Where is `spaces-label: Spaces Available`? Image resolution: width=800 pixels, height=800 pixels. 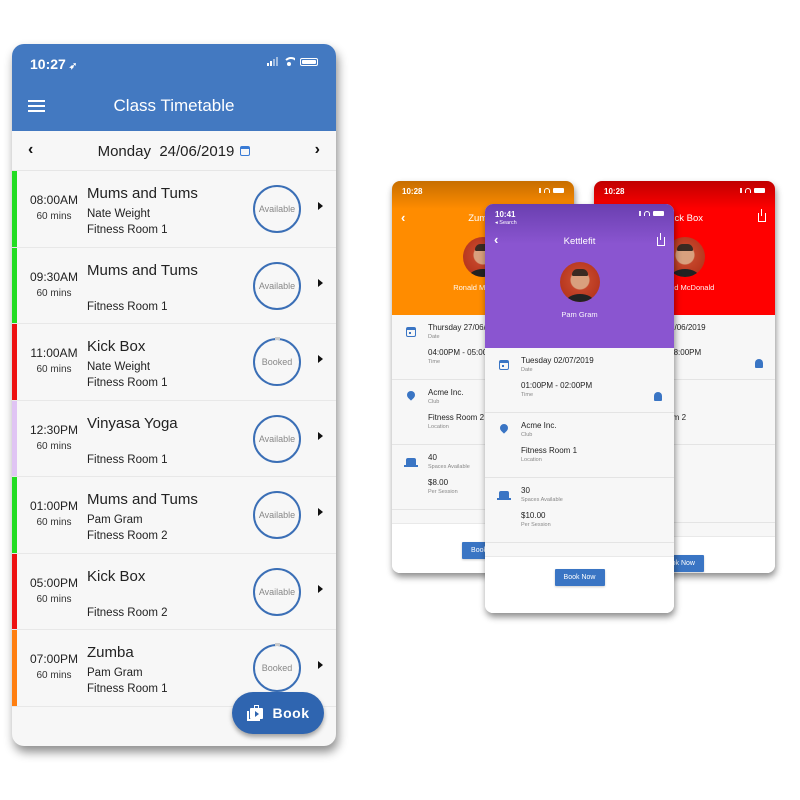 spaces-label: Spaces Available is located at coordinates (542, 500).